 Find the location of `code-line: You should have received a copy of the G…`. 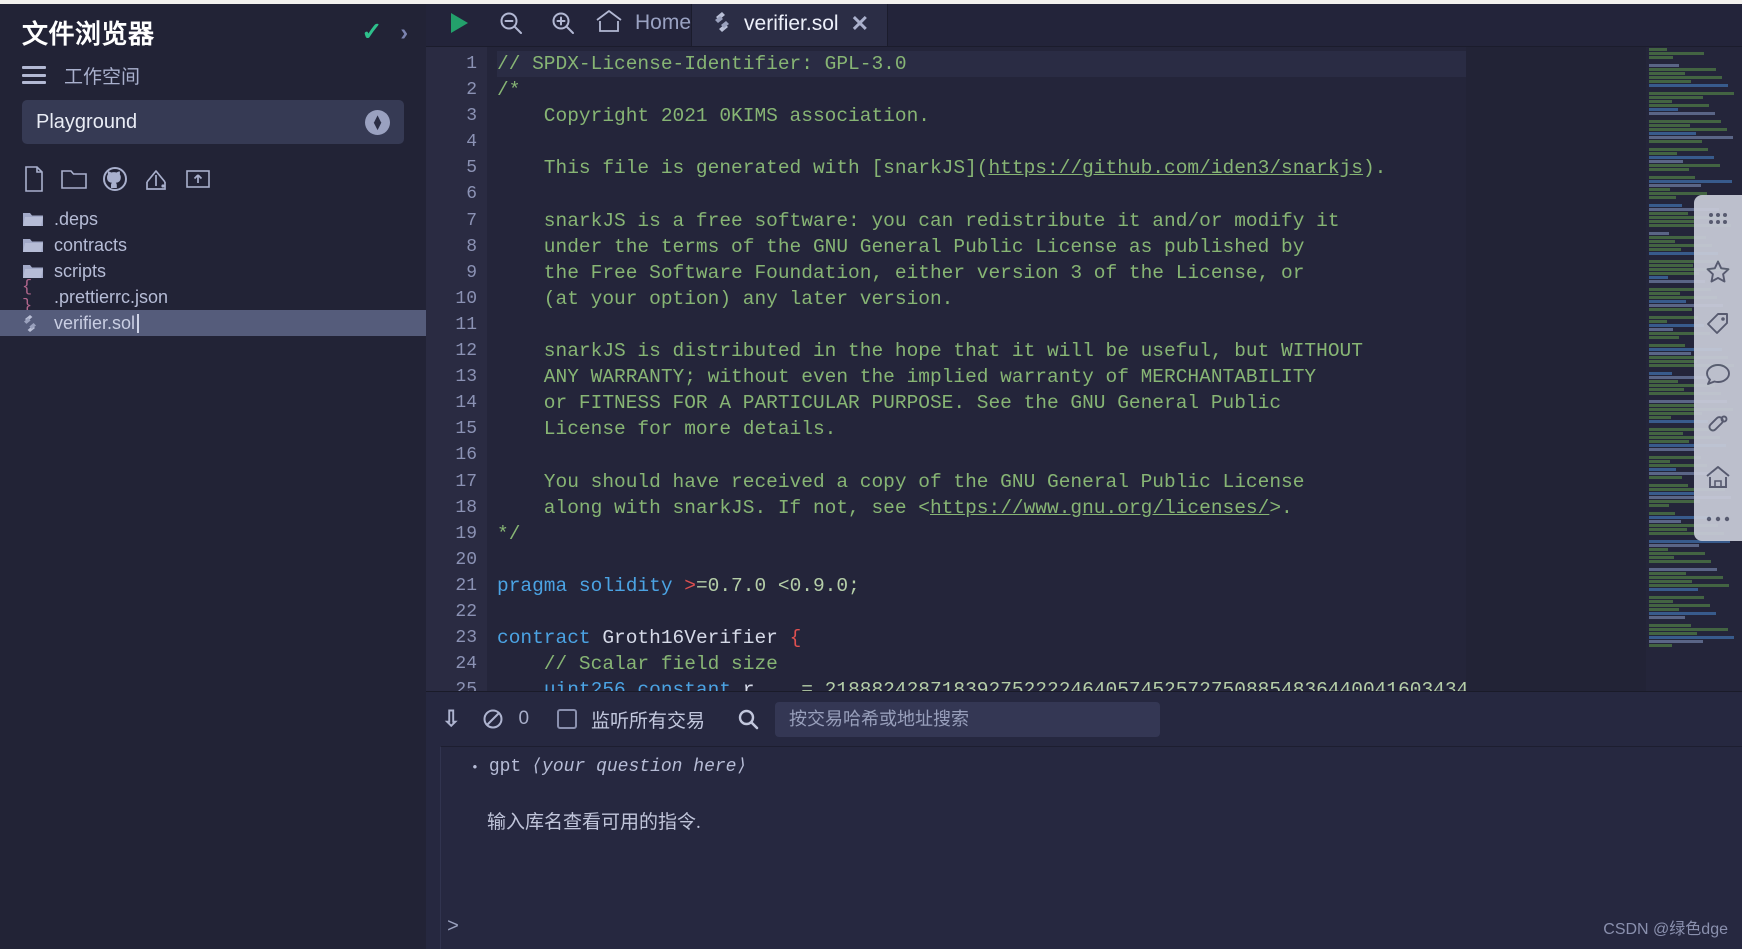

code-line: You should have received a copy of the G… is located at coordinates (981, 482).